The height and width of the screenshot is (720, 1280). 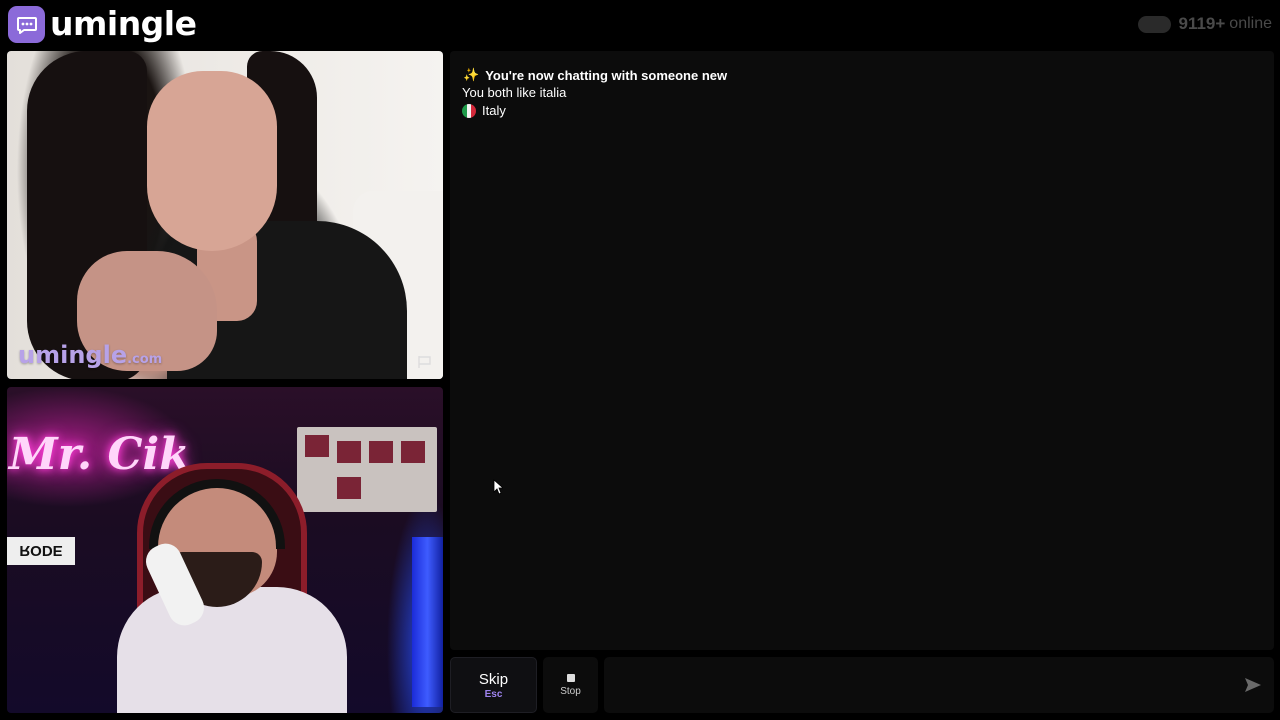 I want to click on header: umingle 9119+ online, so click(x=640, y=25).